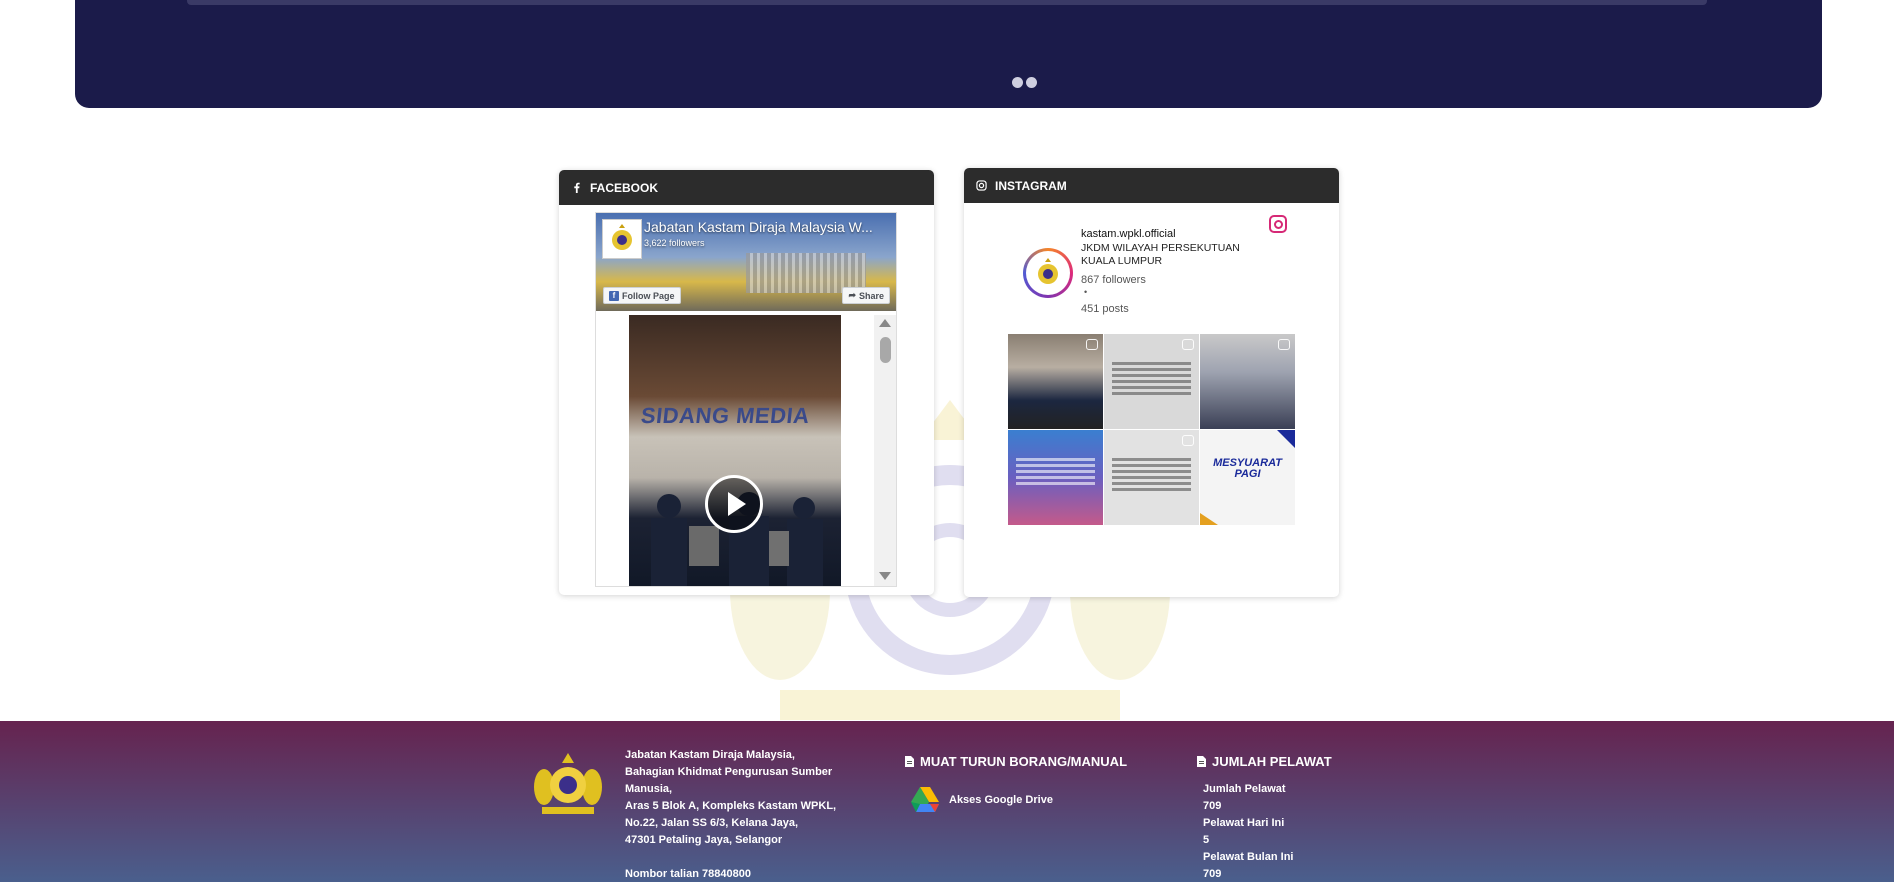 The height and width of the screenshot is (882, 1894). I want to click on instagram-post-6: MESYUARAT PAGI, so click(1247, 477).